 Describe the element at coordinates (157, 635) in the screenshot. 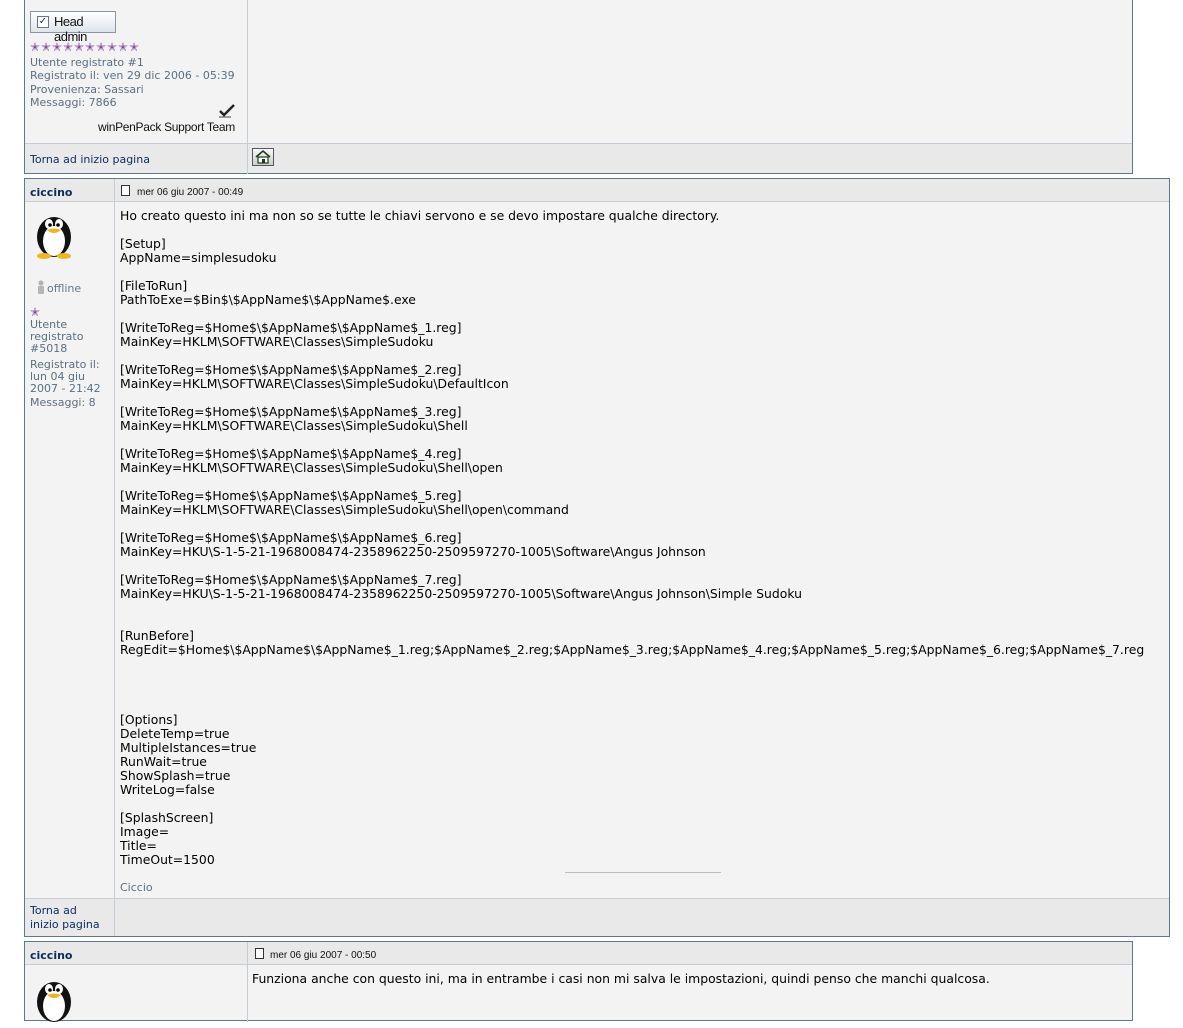

I see `body-line: [RunBefore]` at that location.